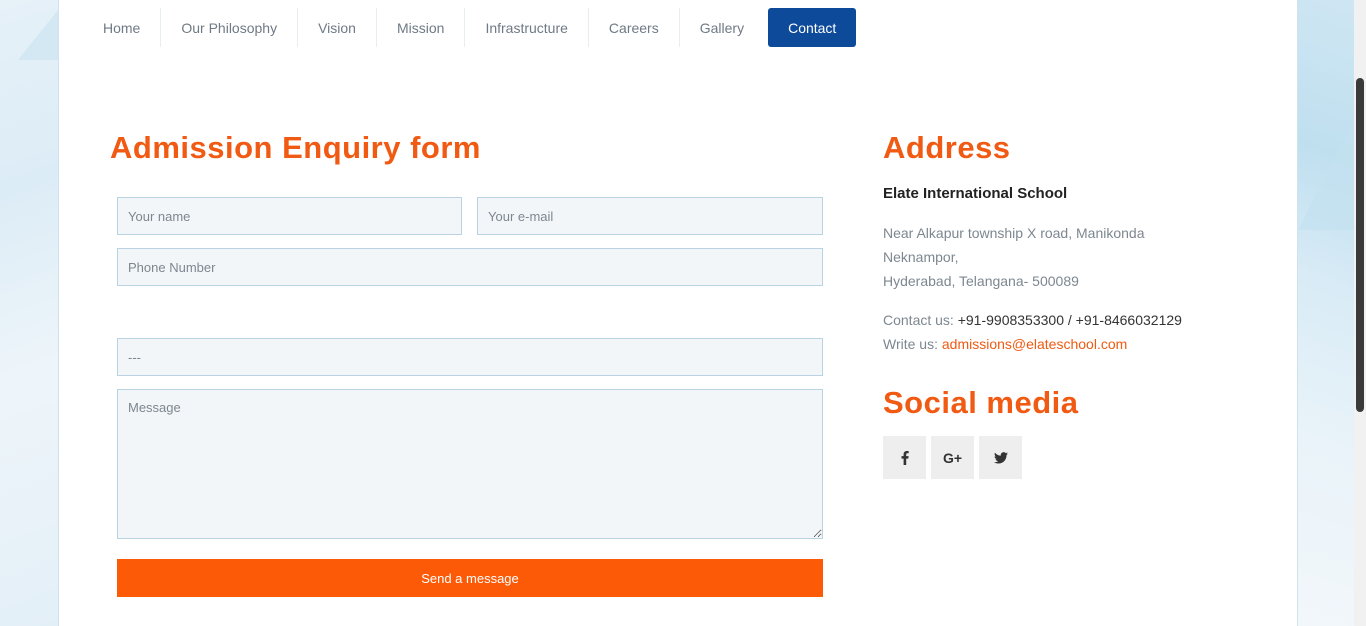  Describe the element at coordinates (295, 147) in the screenshot. I see `form-title: Admission Enquiry form` at that location.